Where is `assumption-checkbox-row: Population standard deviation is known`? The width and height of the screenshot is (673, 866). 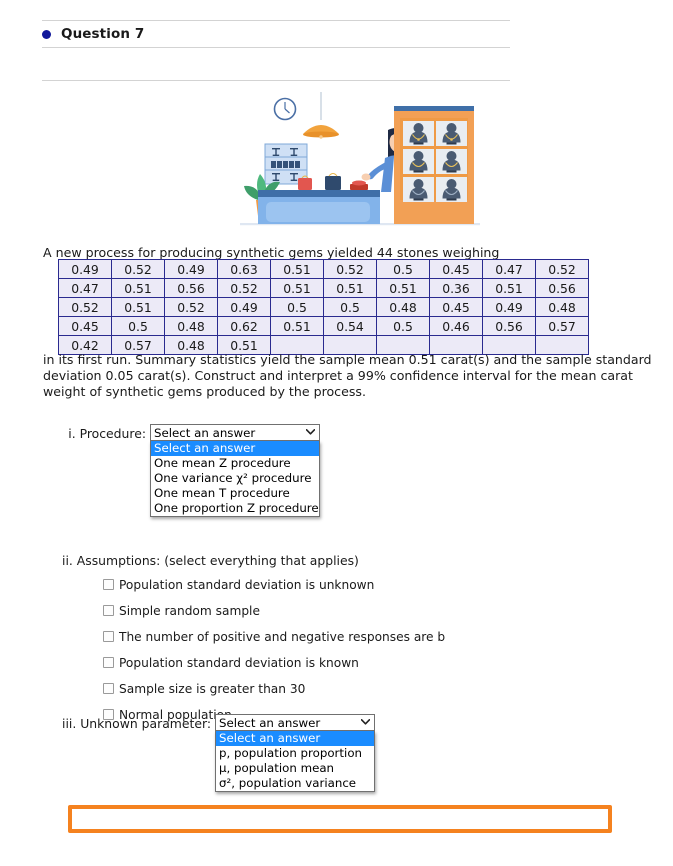
assumption-checkbox-row: Population standard deviation is known is located at coordinates (293, 662).